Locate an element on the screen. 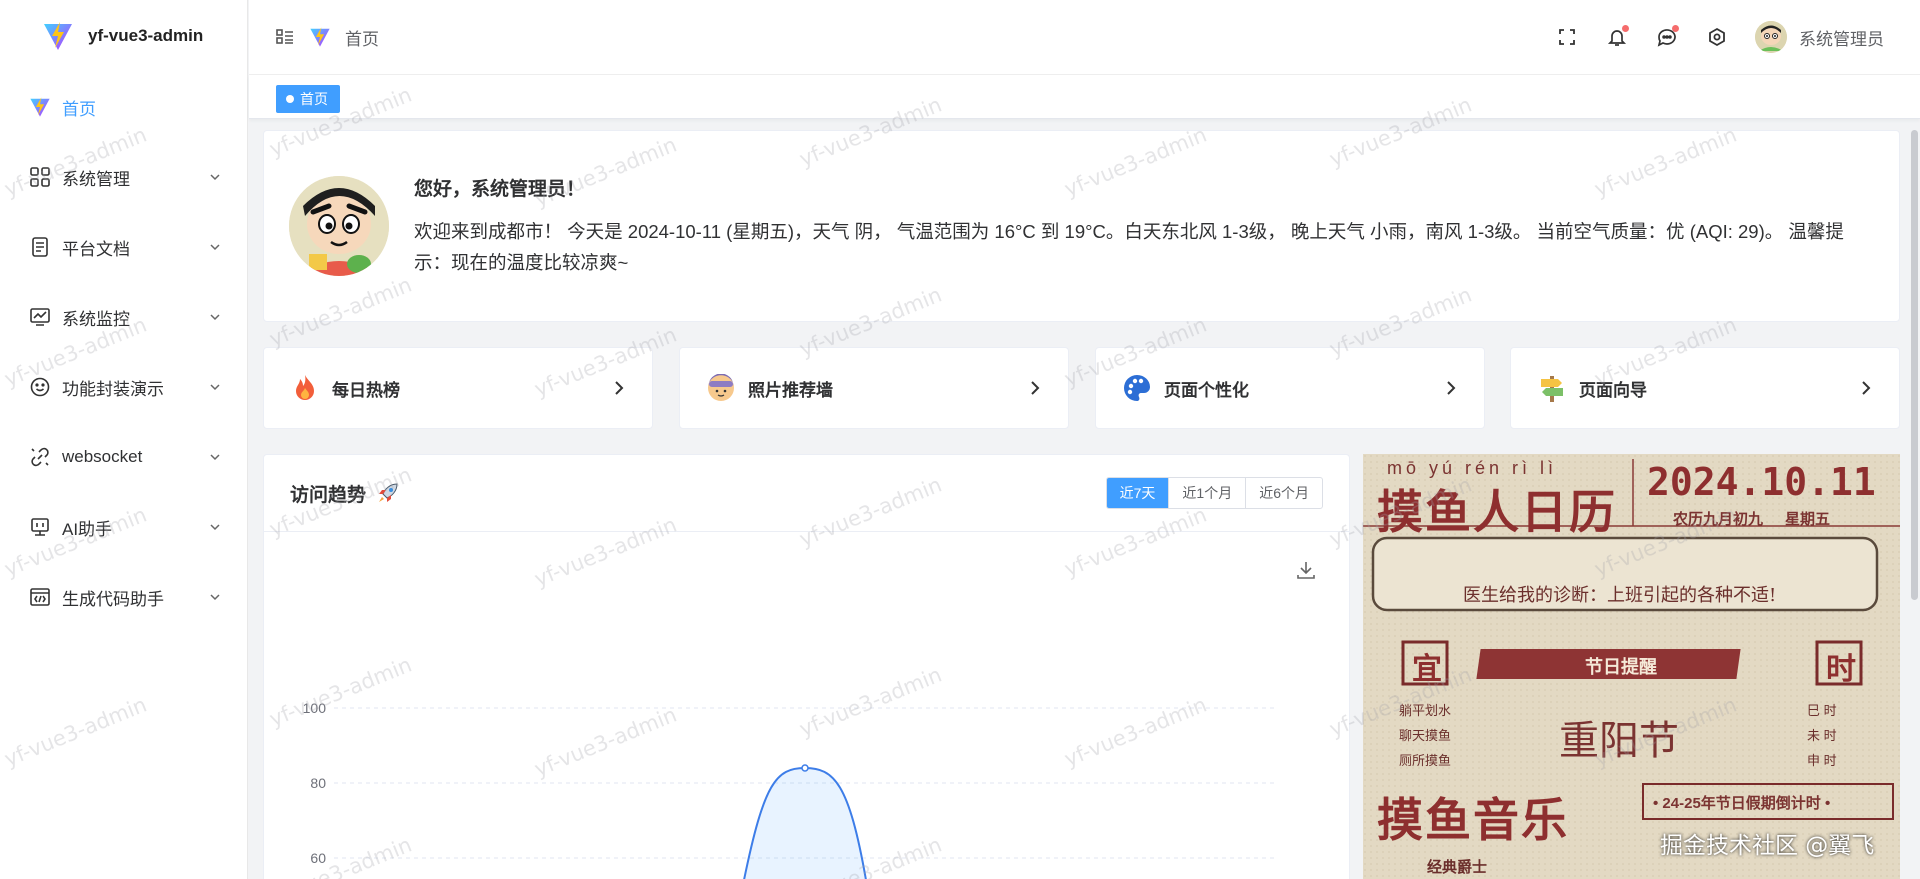 The image size is (1920, 879). sidebar-item-home: 首页 is located at coordinates (123, 107).